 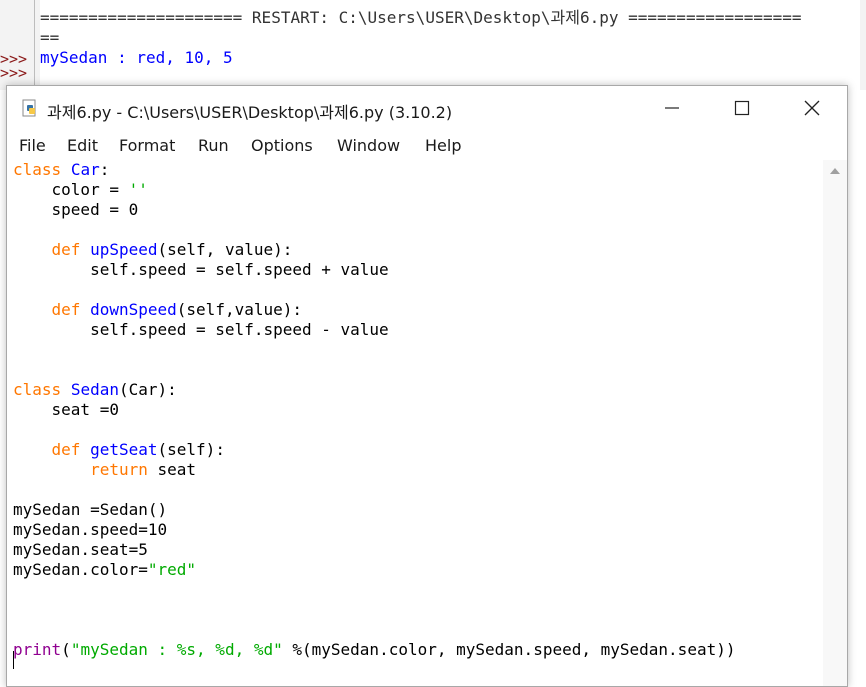 I want to click on minimize-icon, so click(x=672, y=108).